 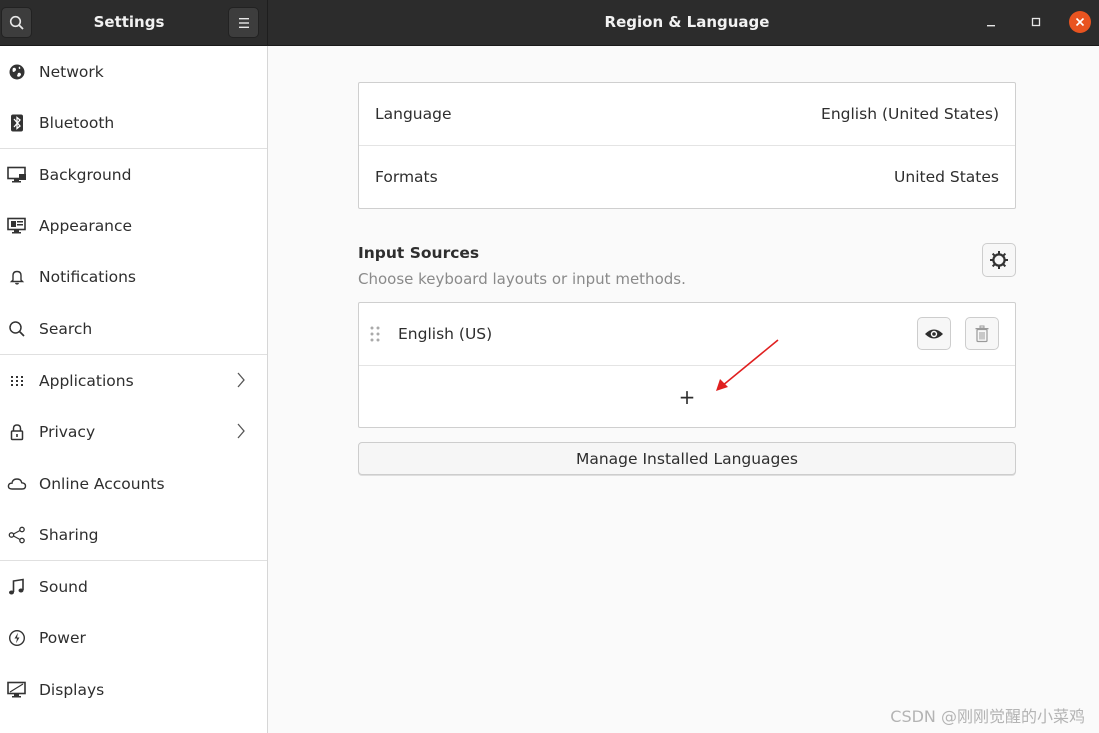 I want to click on sidebar-item-label: Power, so click(x=62, y=637).